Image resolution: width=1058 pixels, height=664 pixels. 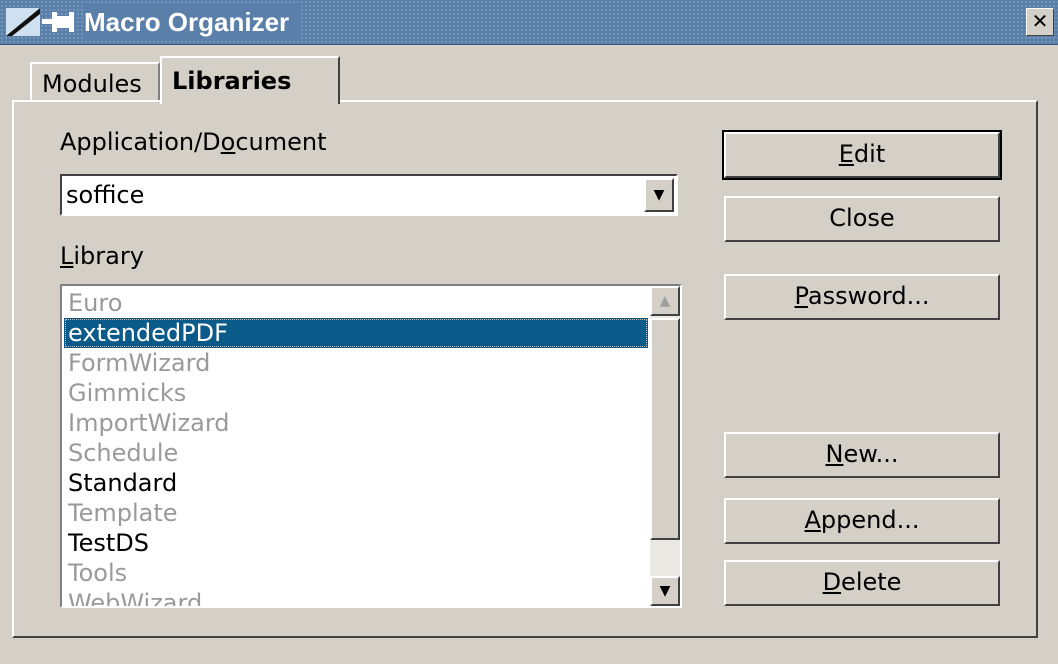 I want to click on tab-libraries: Libraries, so click(x=250, y=80).